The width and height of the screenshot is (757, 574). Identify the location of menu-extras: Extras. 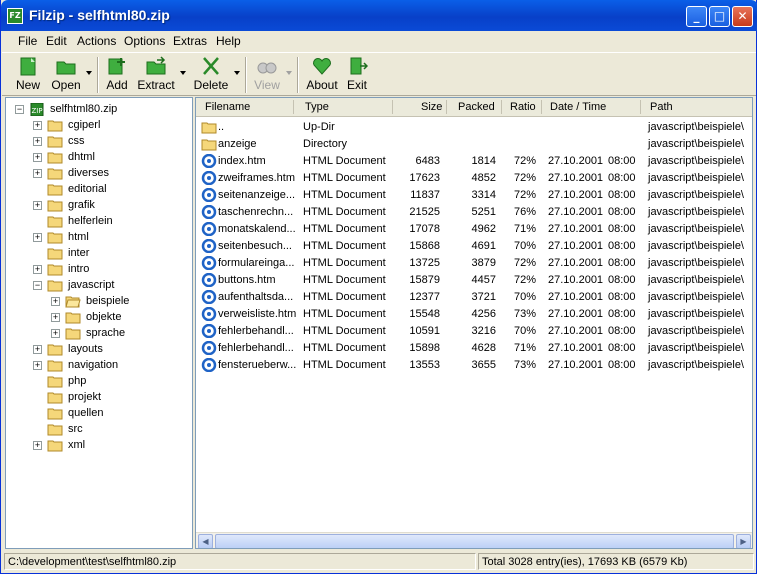
(190, 41).